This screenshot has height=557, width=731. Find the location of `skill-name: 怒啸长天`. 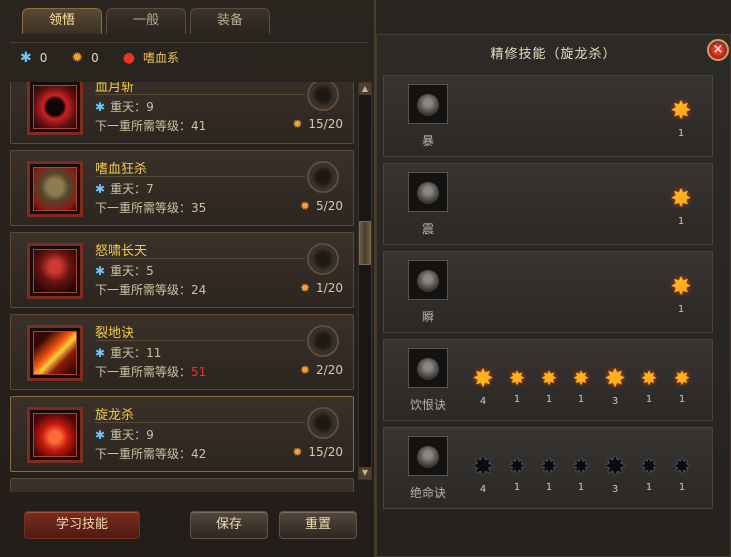

skill-name: 怒啸长天 is located at coordinates (121, 251).